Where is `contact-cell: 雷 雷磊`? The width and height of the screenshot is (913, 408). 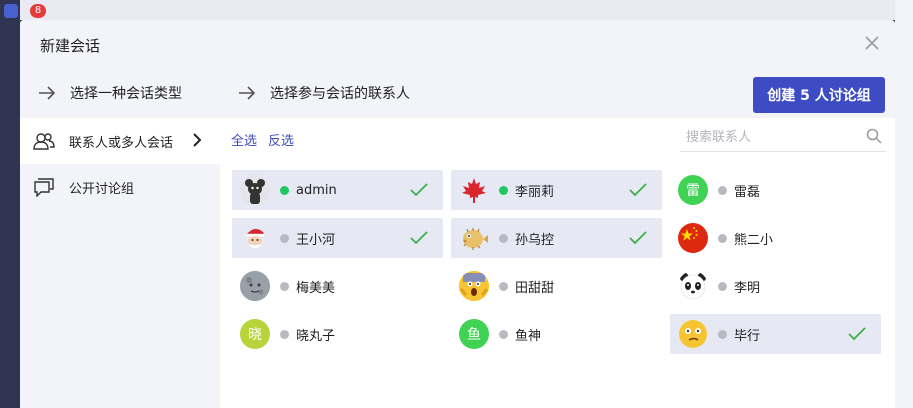 contact-cell: 雷 雷磊 is located at coordinates (775, 190).